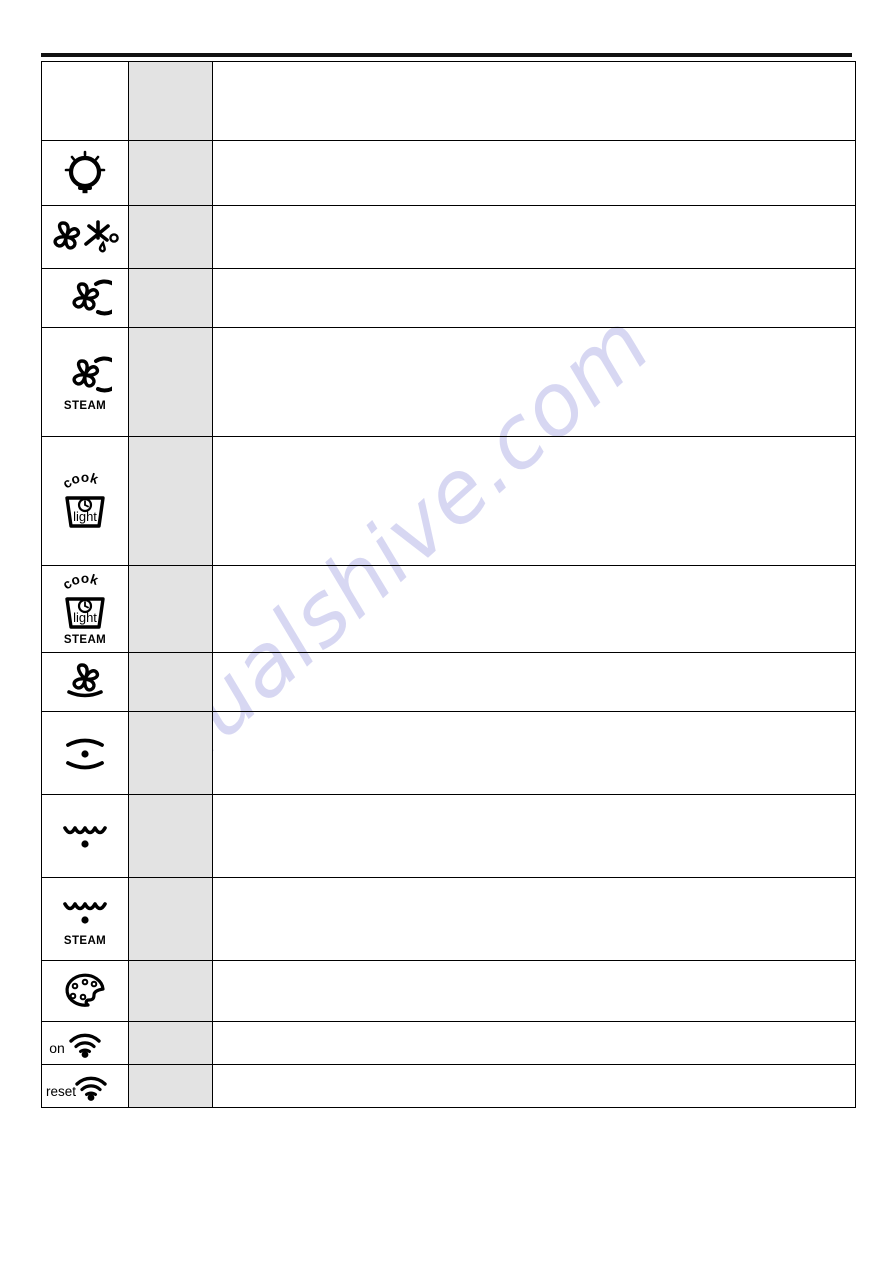 The image size is (893, 1263). What do you see at coordinates (92, 374) in the screenshot?
I see `fan-in-circle-steam-icon` at bounding box center [92, 374].